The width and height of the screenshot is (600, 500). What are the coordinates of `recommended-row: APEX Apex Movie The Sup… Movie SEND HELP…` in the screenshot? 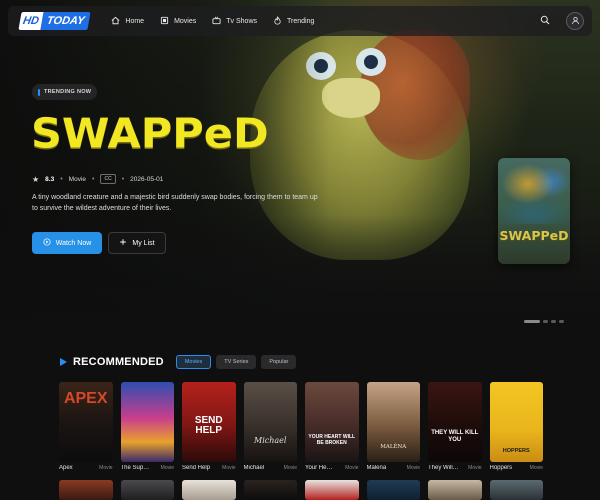 It's located at (304, 426).